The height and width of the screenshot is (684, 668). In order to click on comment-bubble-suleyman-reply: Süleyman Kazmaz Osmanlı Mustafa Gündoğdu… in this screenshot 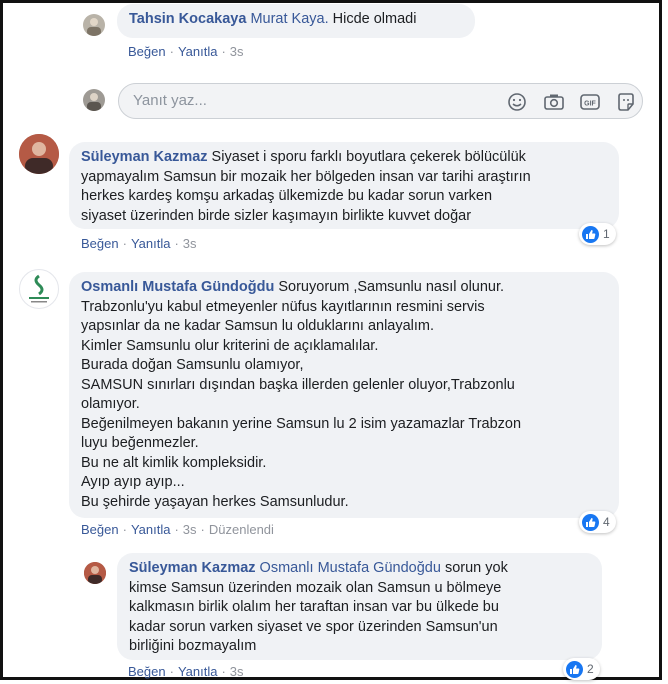, I will do `click(359, 606)`.